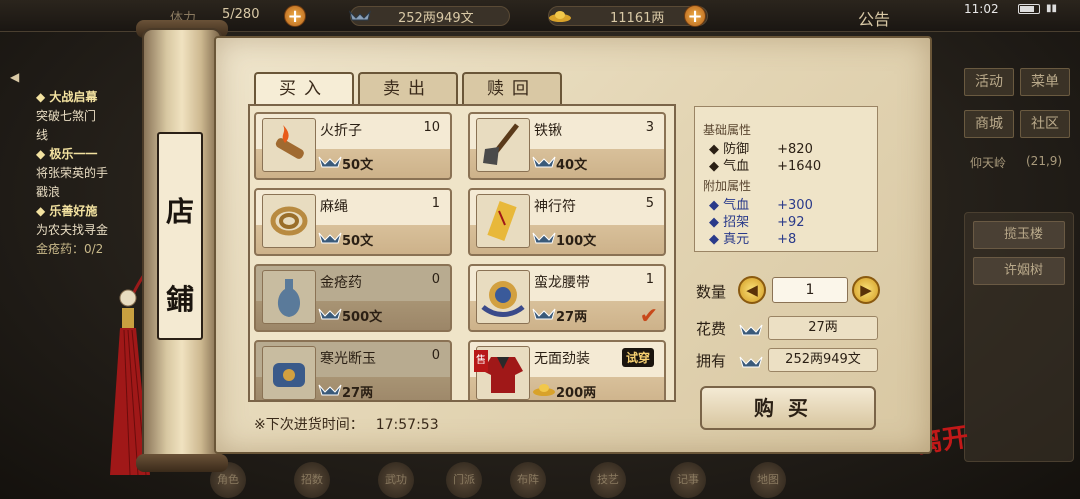  I want to click on restock-label: ※下次进货时间：, so click(309, 425).